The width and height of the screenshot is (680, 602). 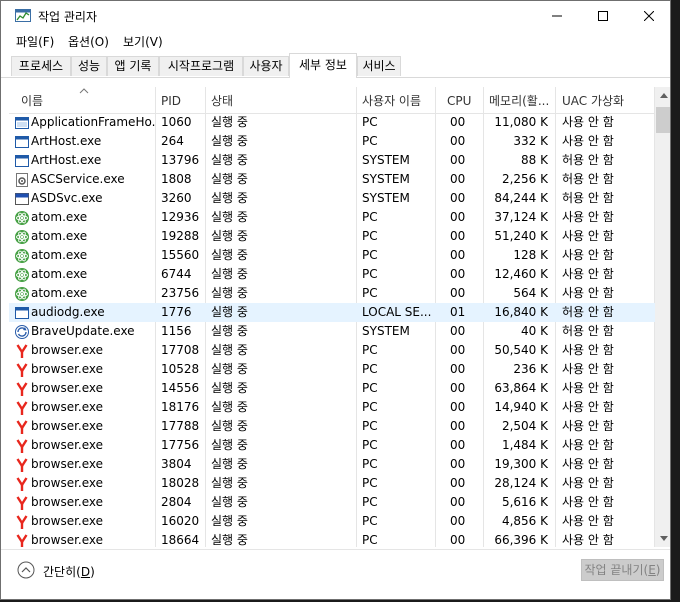 I want to click on tab-services: 서비스, so click(x=379, y=66).